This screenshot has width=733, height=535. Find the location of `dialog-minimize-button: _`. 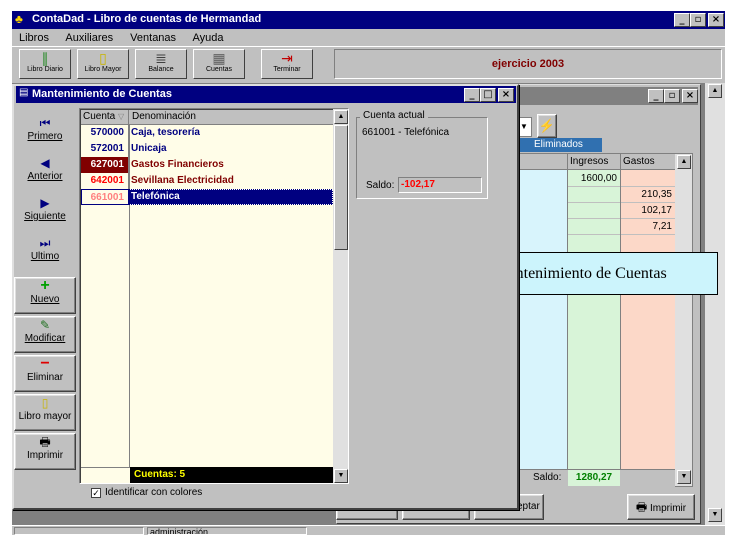

dialog-minimize-button: _ is located at coordinates (472, 95).